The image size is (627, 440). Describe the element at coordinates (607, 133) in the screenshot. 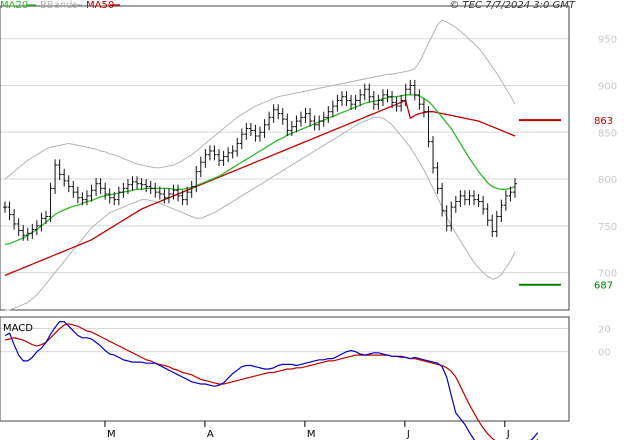

I see `price-tick-label: 850` at that location.